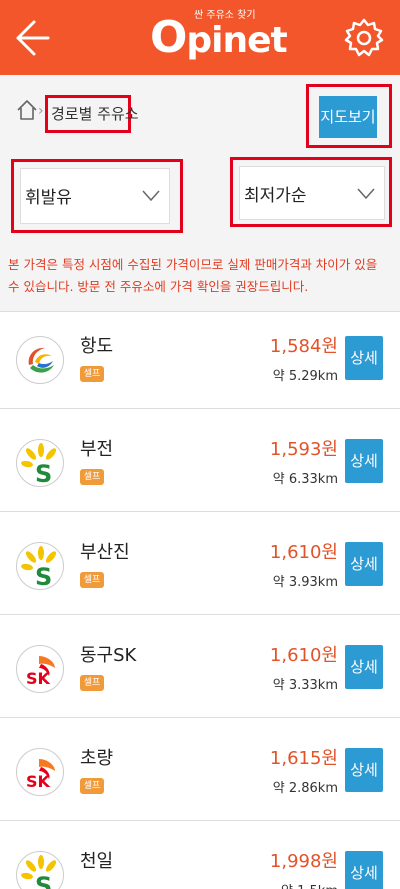  Describe the element at coordinates (305, 788) in the screenshot. I see `station-distance: 약 2.86km` at that location.